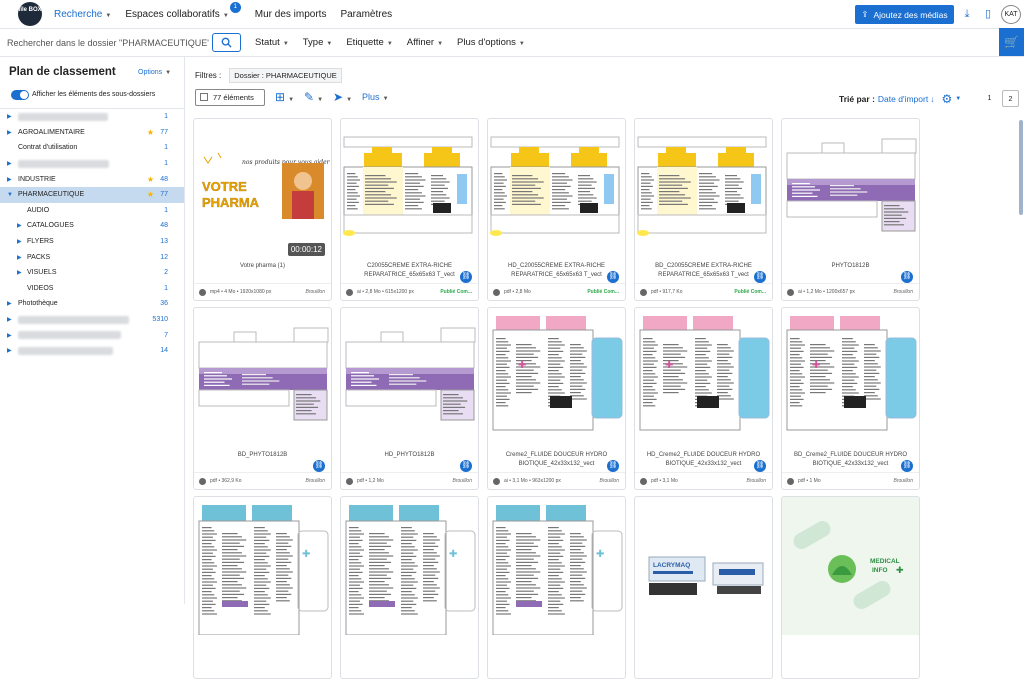 This screenshot has width=1024, height=679. I want to click on media-card: LACRYMAQ, so click(703, 587).